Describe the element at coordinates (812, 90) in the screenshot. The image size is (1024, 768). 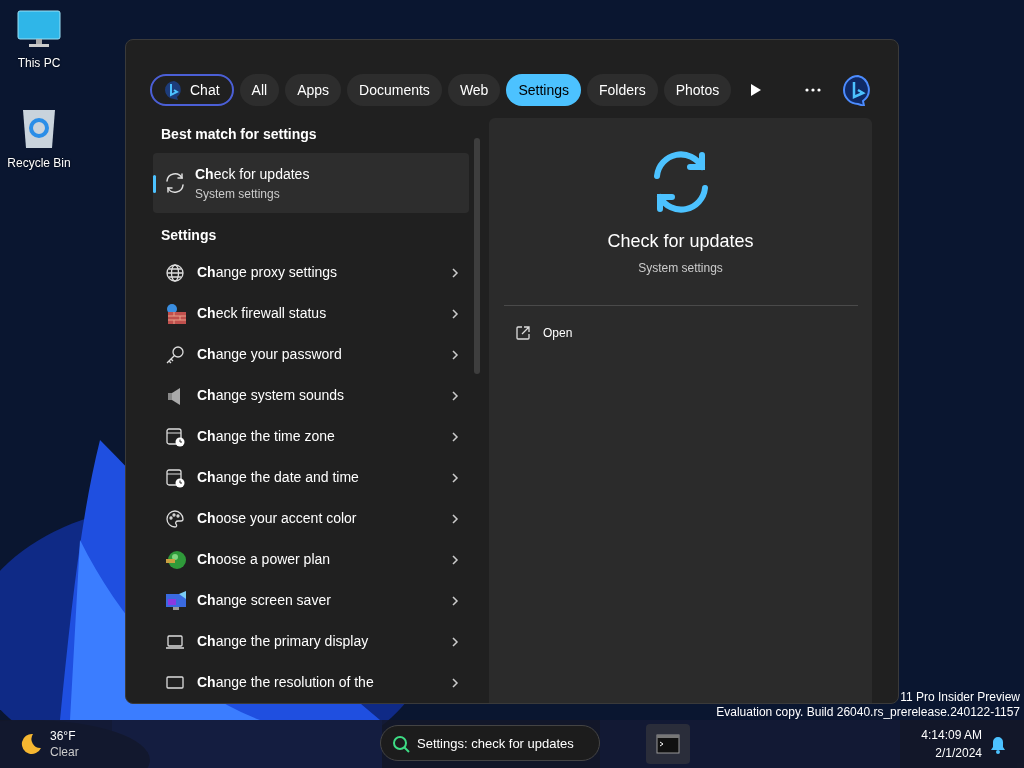
I see `more-icon` at that location.